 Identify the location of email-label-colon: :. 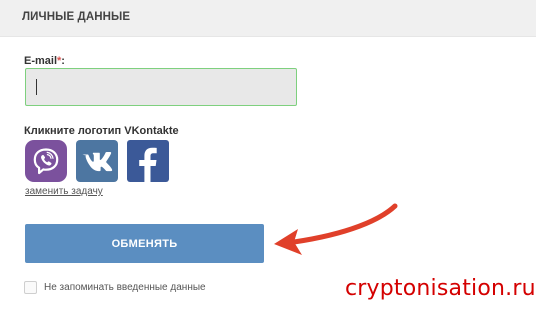
(63, 61).